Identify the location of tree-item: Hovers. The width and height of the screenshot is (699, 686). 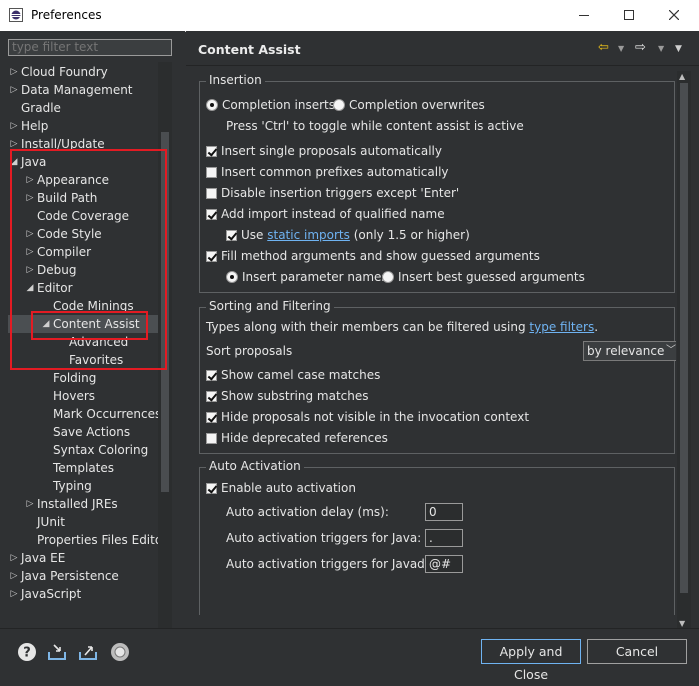
(83, 396).